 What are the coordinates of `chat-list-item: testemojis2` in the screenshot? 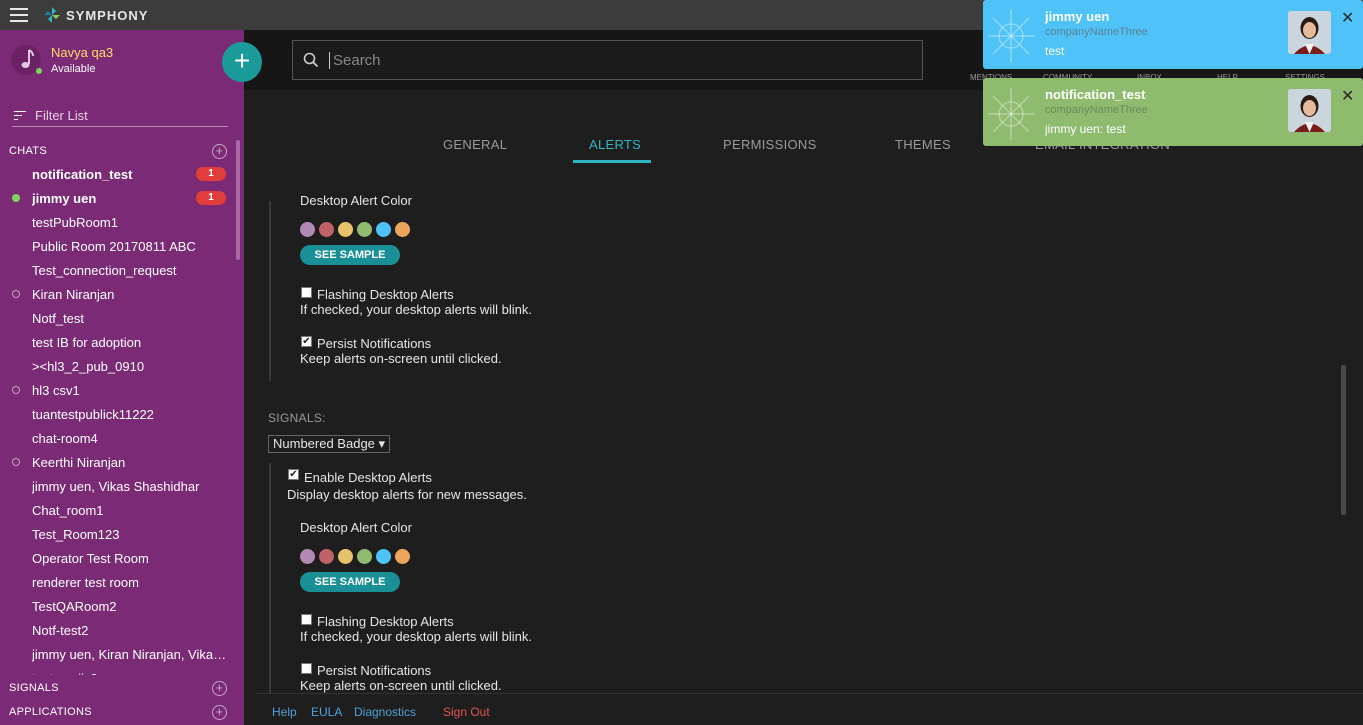 It's located at (117, 671).